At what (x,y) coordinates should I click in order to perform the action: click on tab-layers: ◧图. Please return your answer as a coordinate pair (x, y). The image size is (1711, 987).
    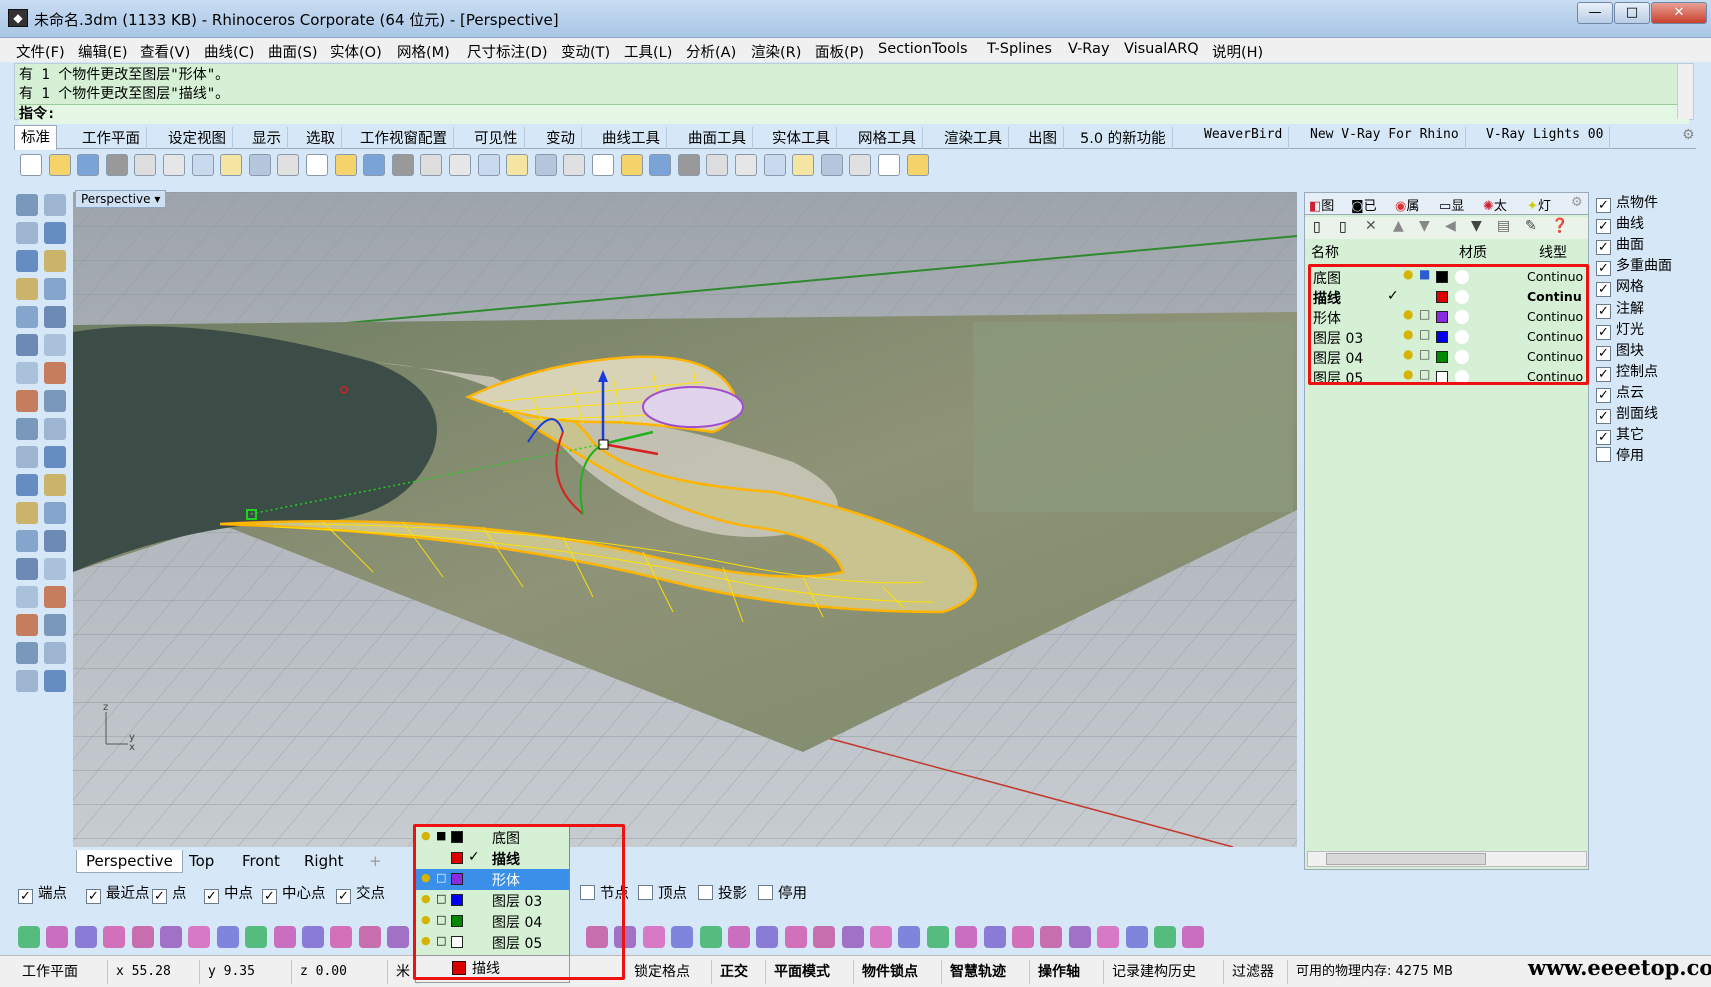
    Looking at the image, I should click on (1321, 204).